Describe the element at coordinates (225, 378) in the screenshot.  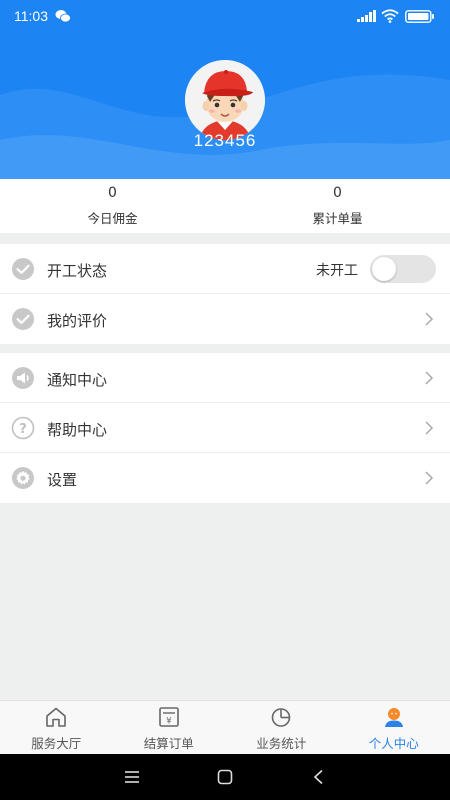
I see `menu-item-notifications: 通知中心` at that location.